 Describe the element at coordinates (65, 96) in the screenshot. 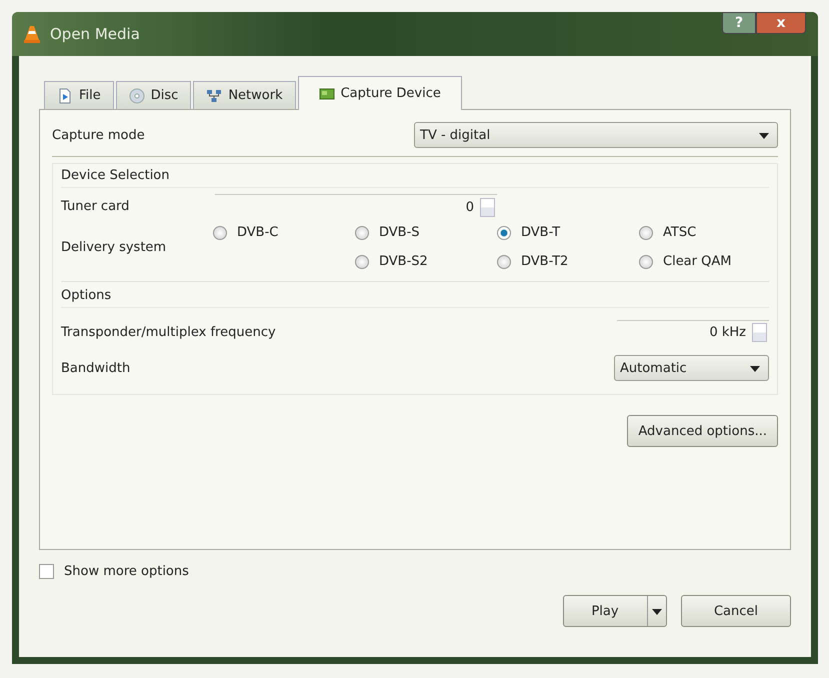

I see `file-icon` at that location.